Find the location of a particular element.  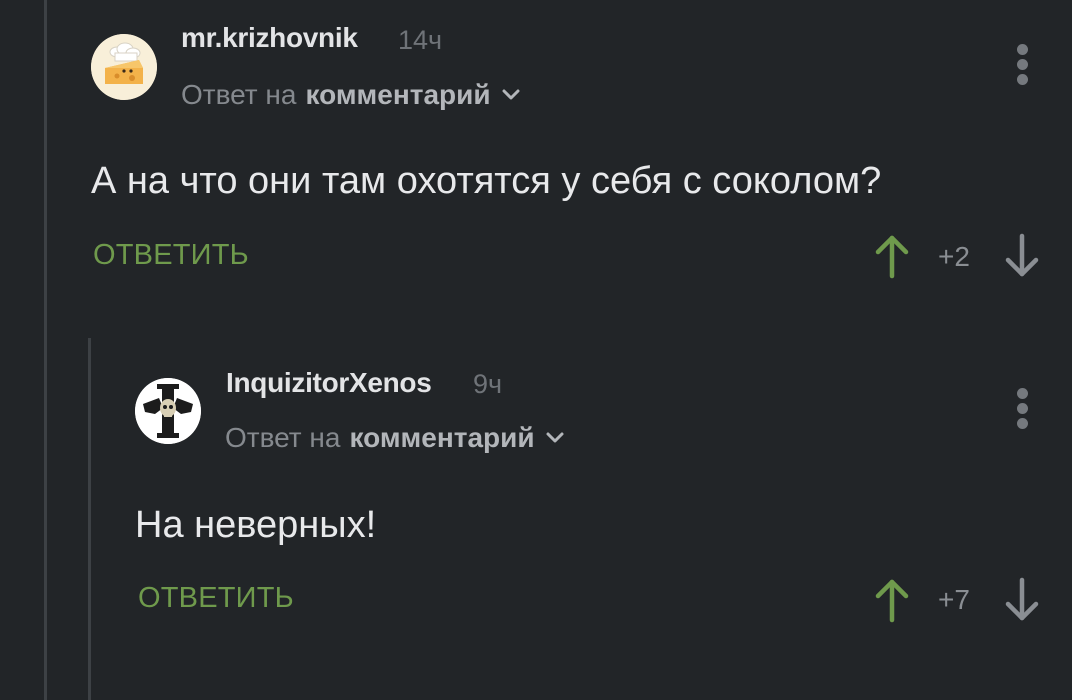

comment-time: 14ч is located at coordinates (420, 40).